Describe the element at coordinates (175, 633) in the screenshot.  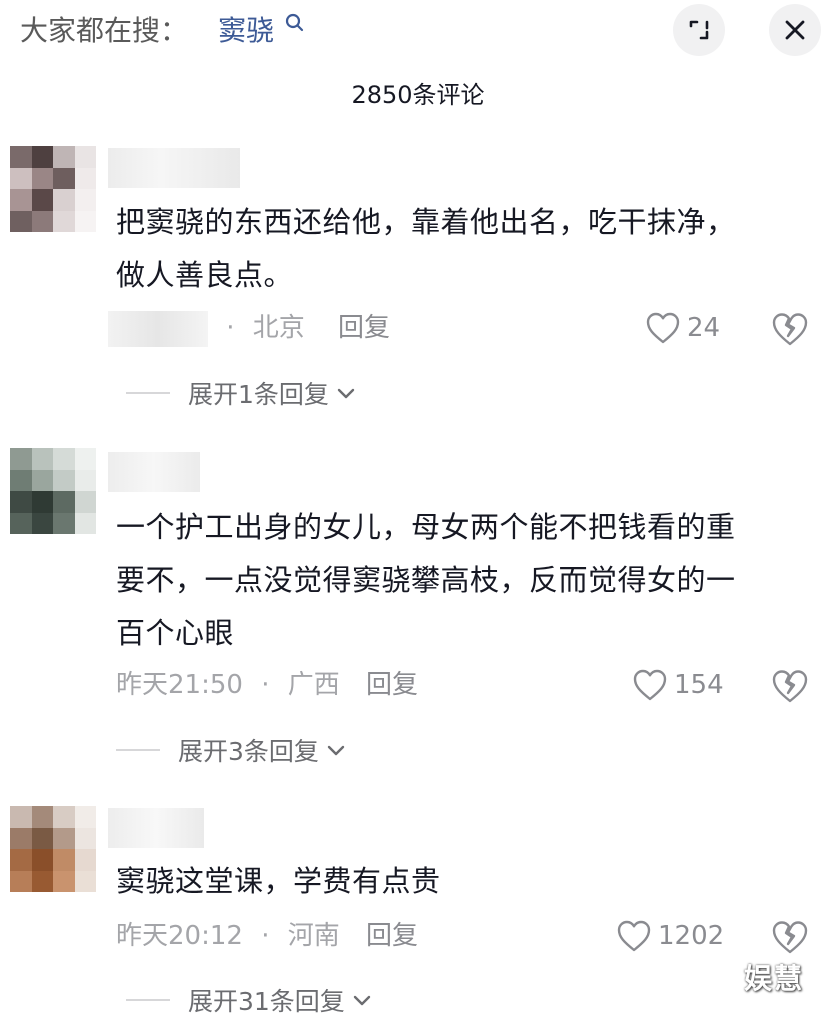
I see `comment-text-line: 百个心眼` at that location.